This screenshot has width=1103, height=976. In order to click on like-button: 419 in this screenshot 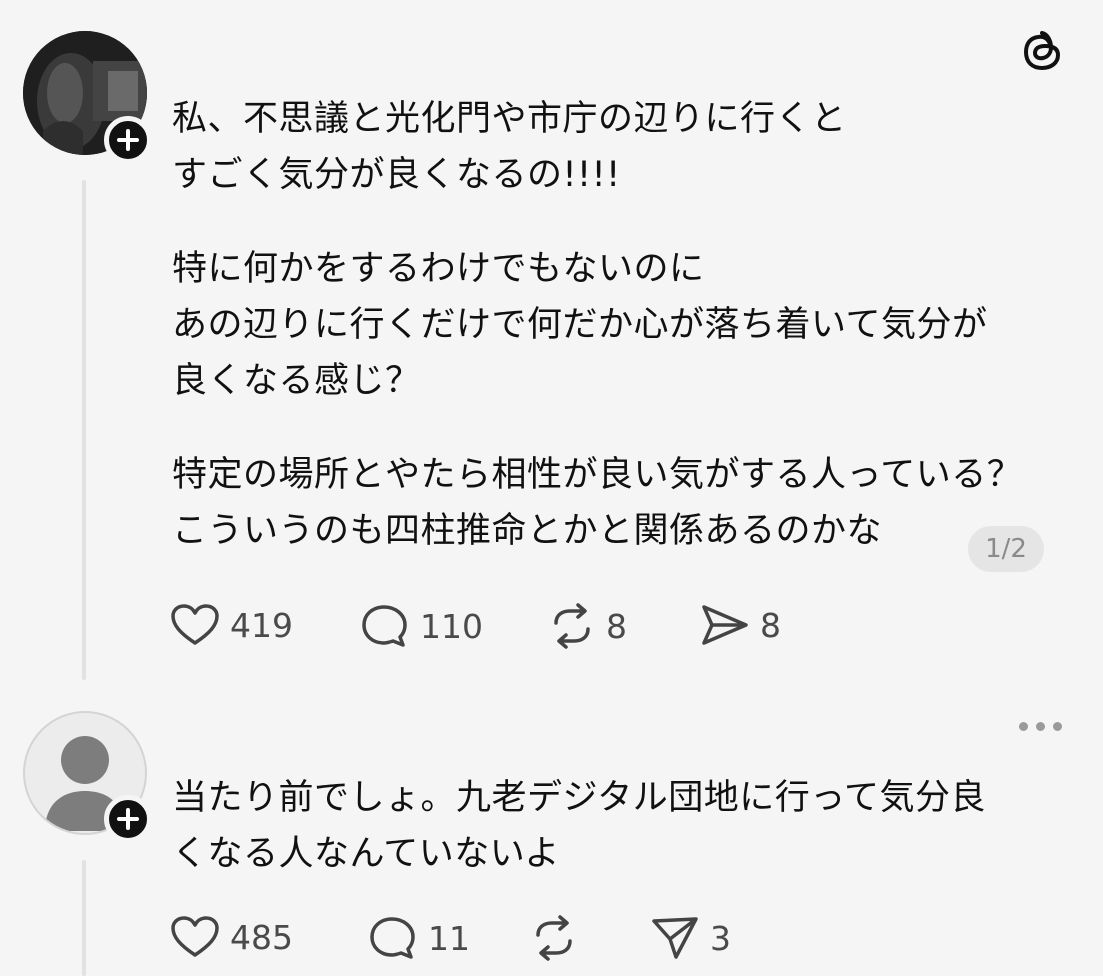, I will do `click(231, 625)`.